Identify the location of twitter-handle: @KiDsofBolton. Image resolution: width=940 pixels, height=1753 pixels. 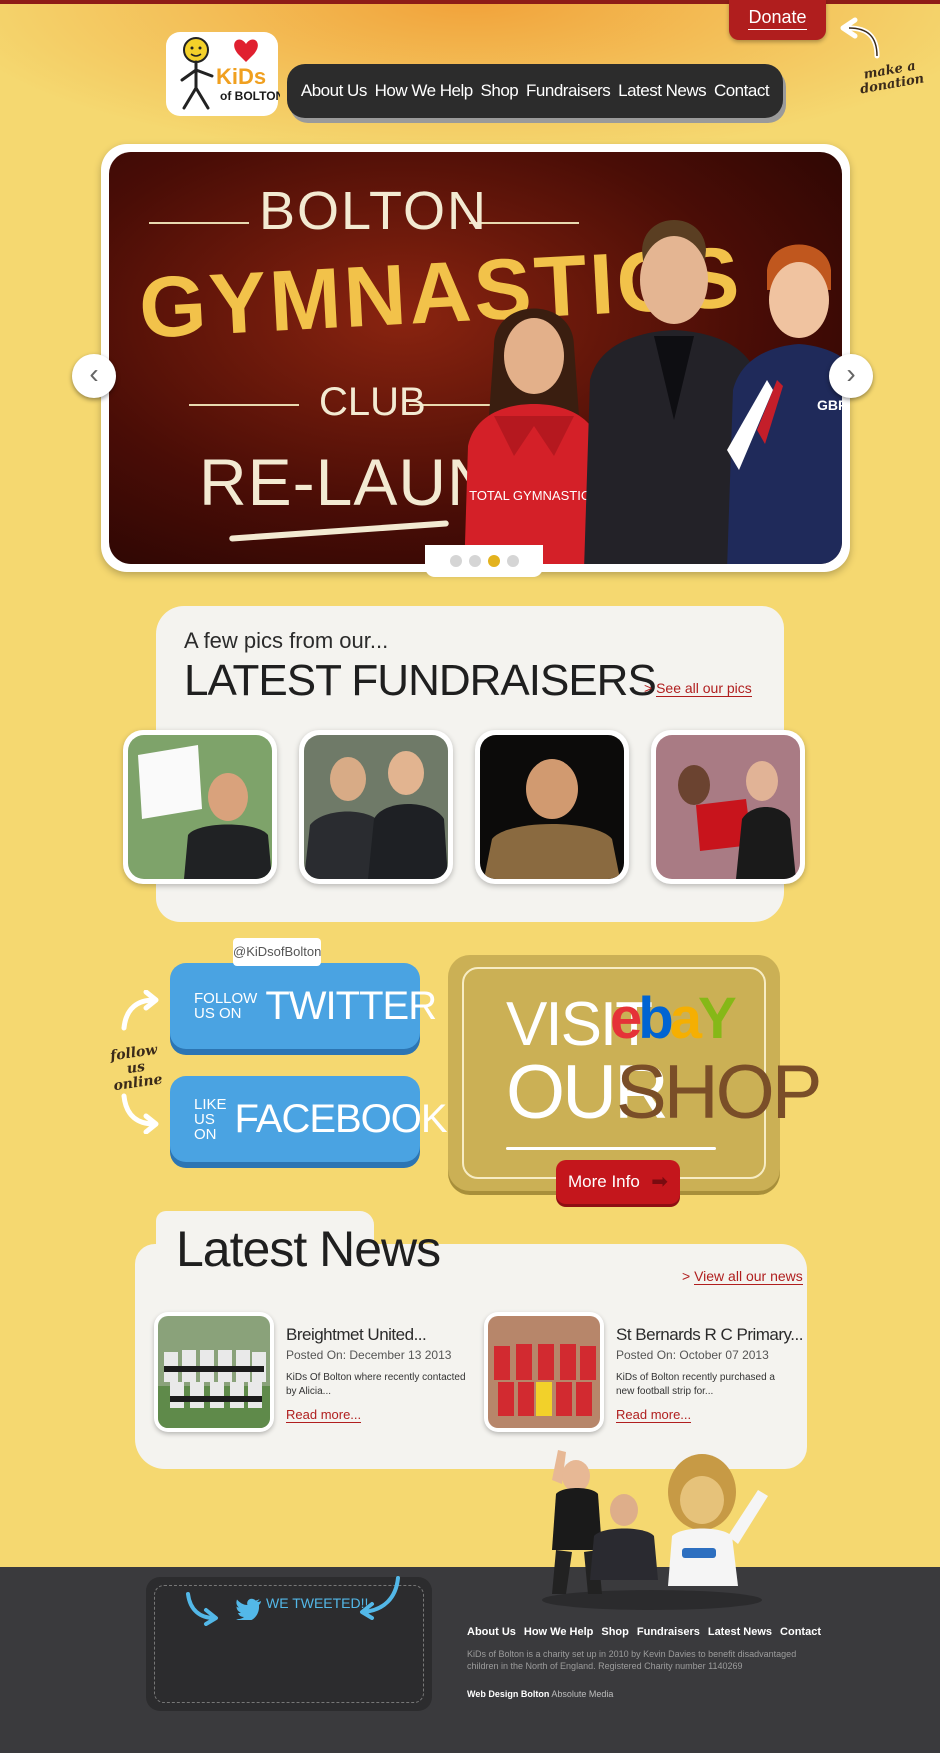
(277, 952).